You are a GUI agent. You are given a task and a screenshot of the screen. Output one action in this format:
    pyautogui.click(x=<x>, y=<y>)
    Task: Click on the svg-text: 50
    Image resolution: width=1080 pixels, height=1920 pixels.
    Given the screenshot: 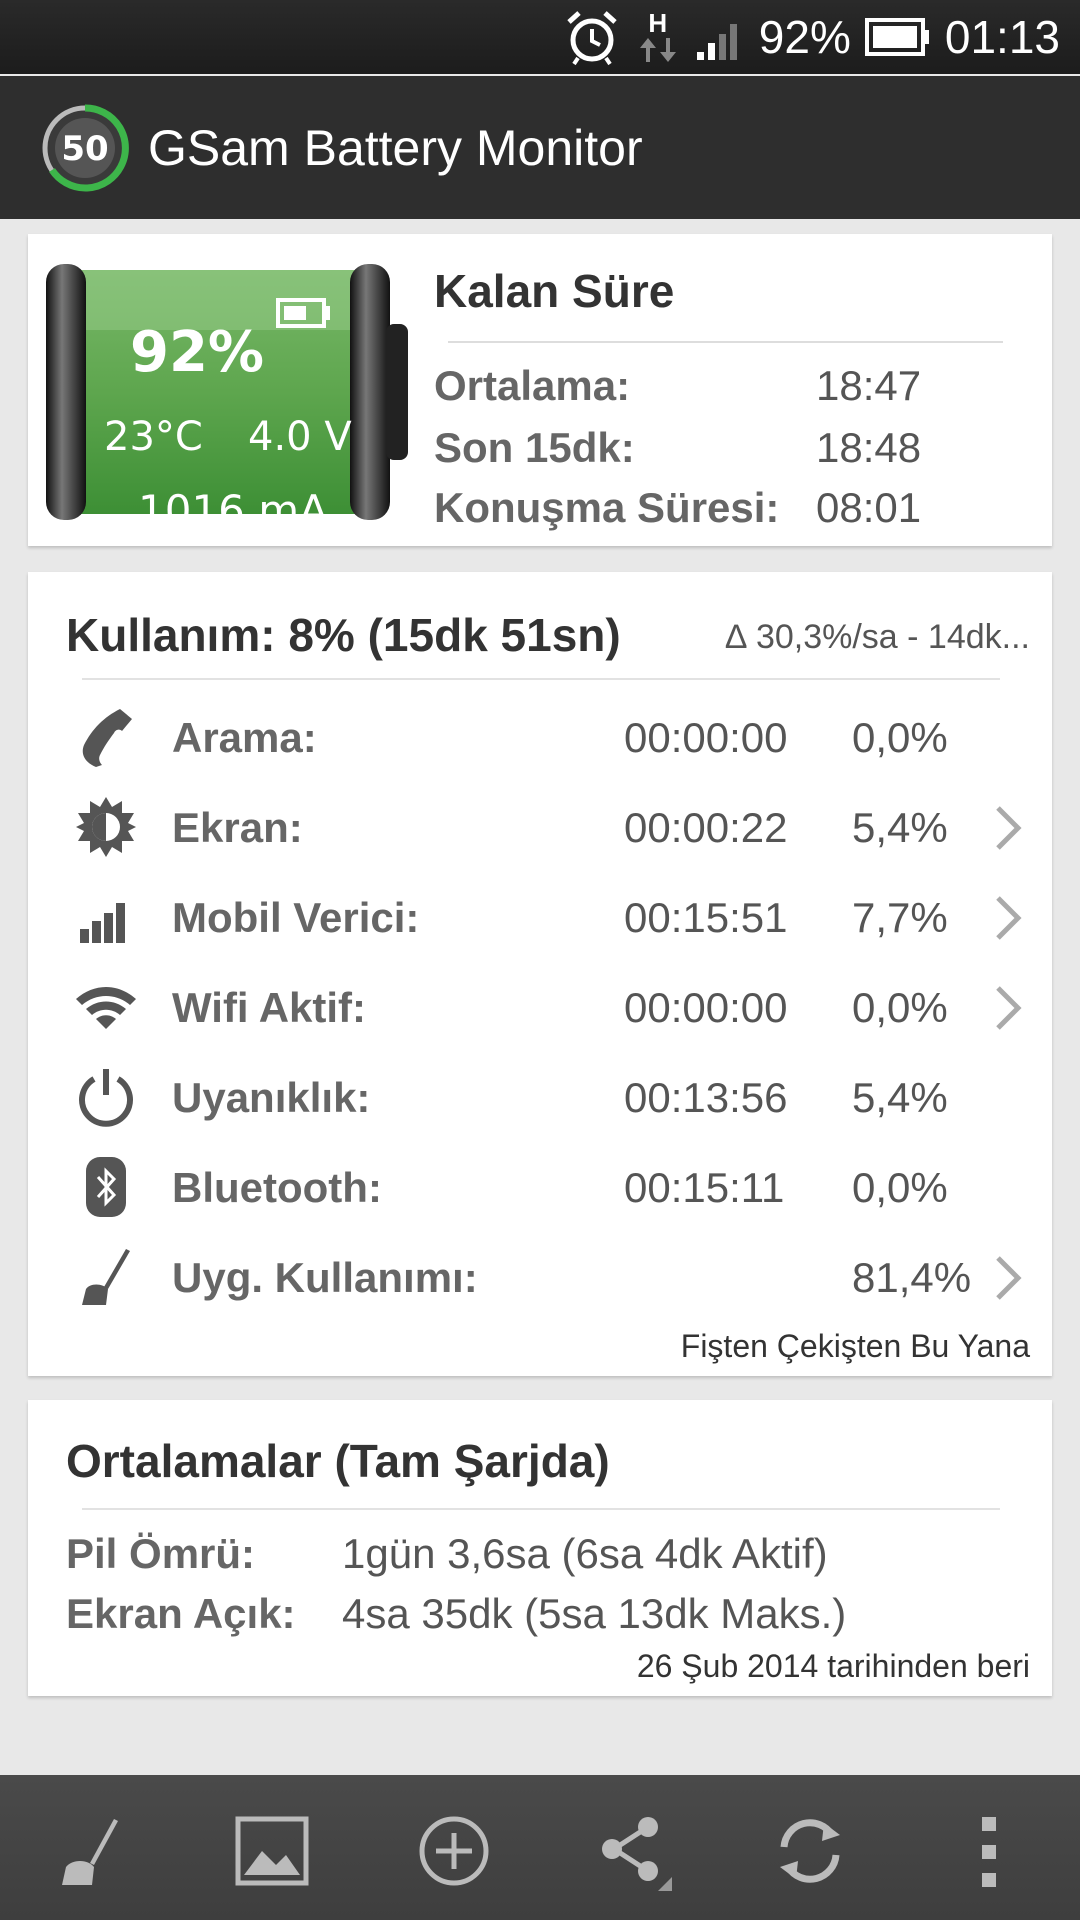 What is the action you would take?
    pyautogui.click(x=84, y=149)
    